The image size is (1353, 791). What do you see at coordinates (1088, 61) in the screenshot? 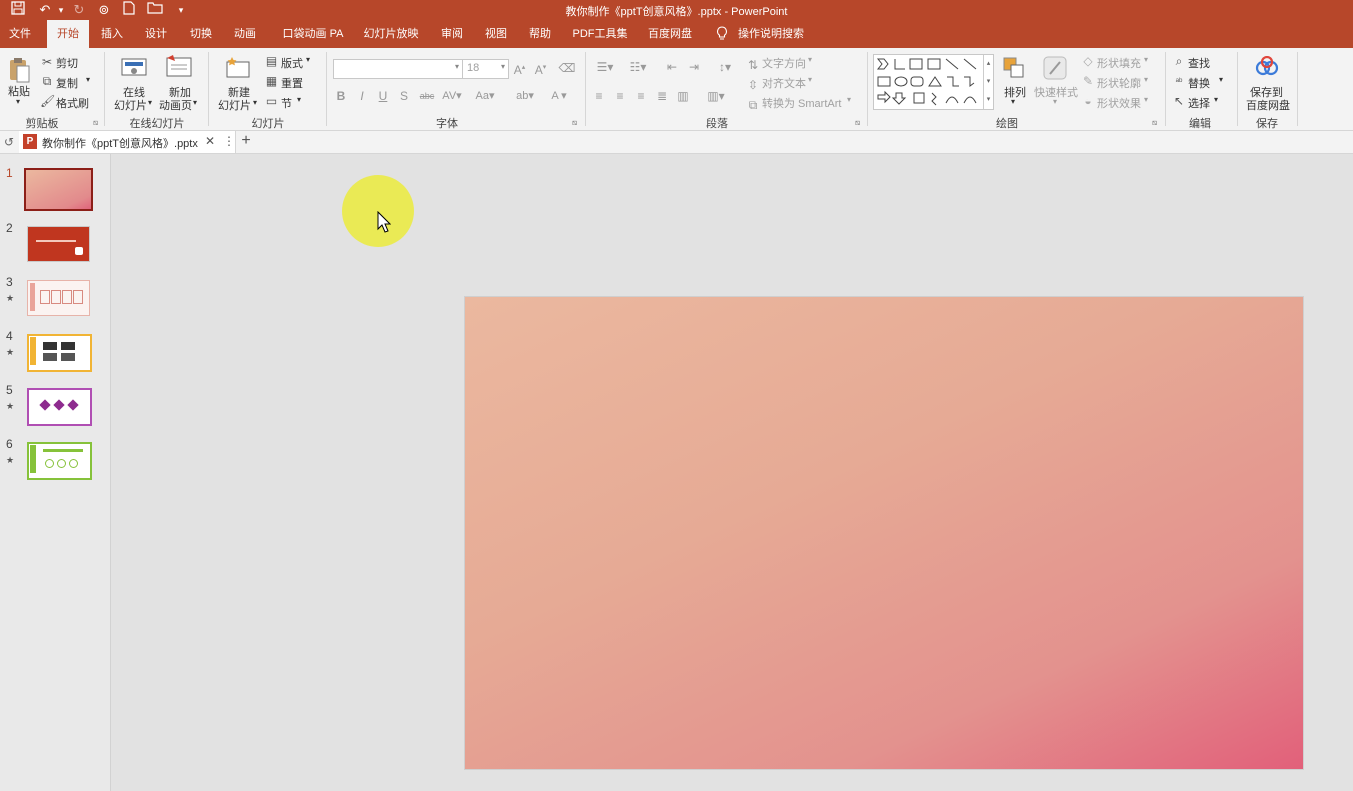
I see `shape-fill-icon: ◇` at bounding box center [1088, 61].